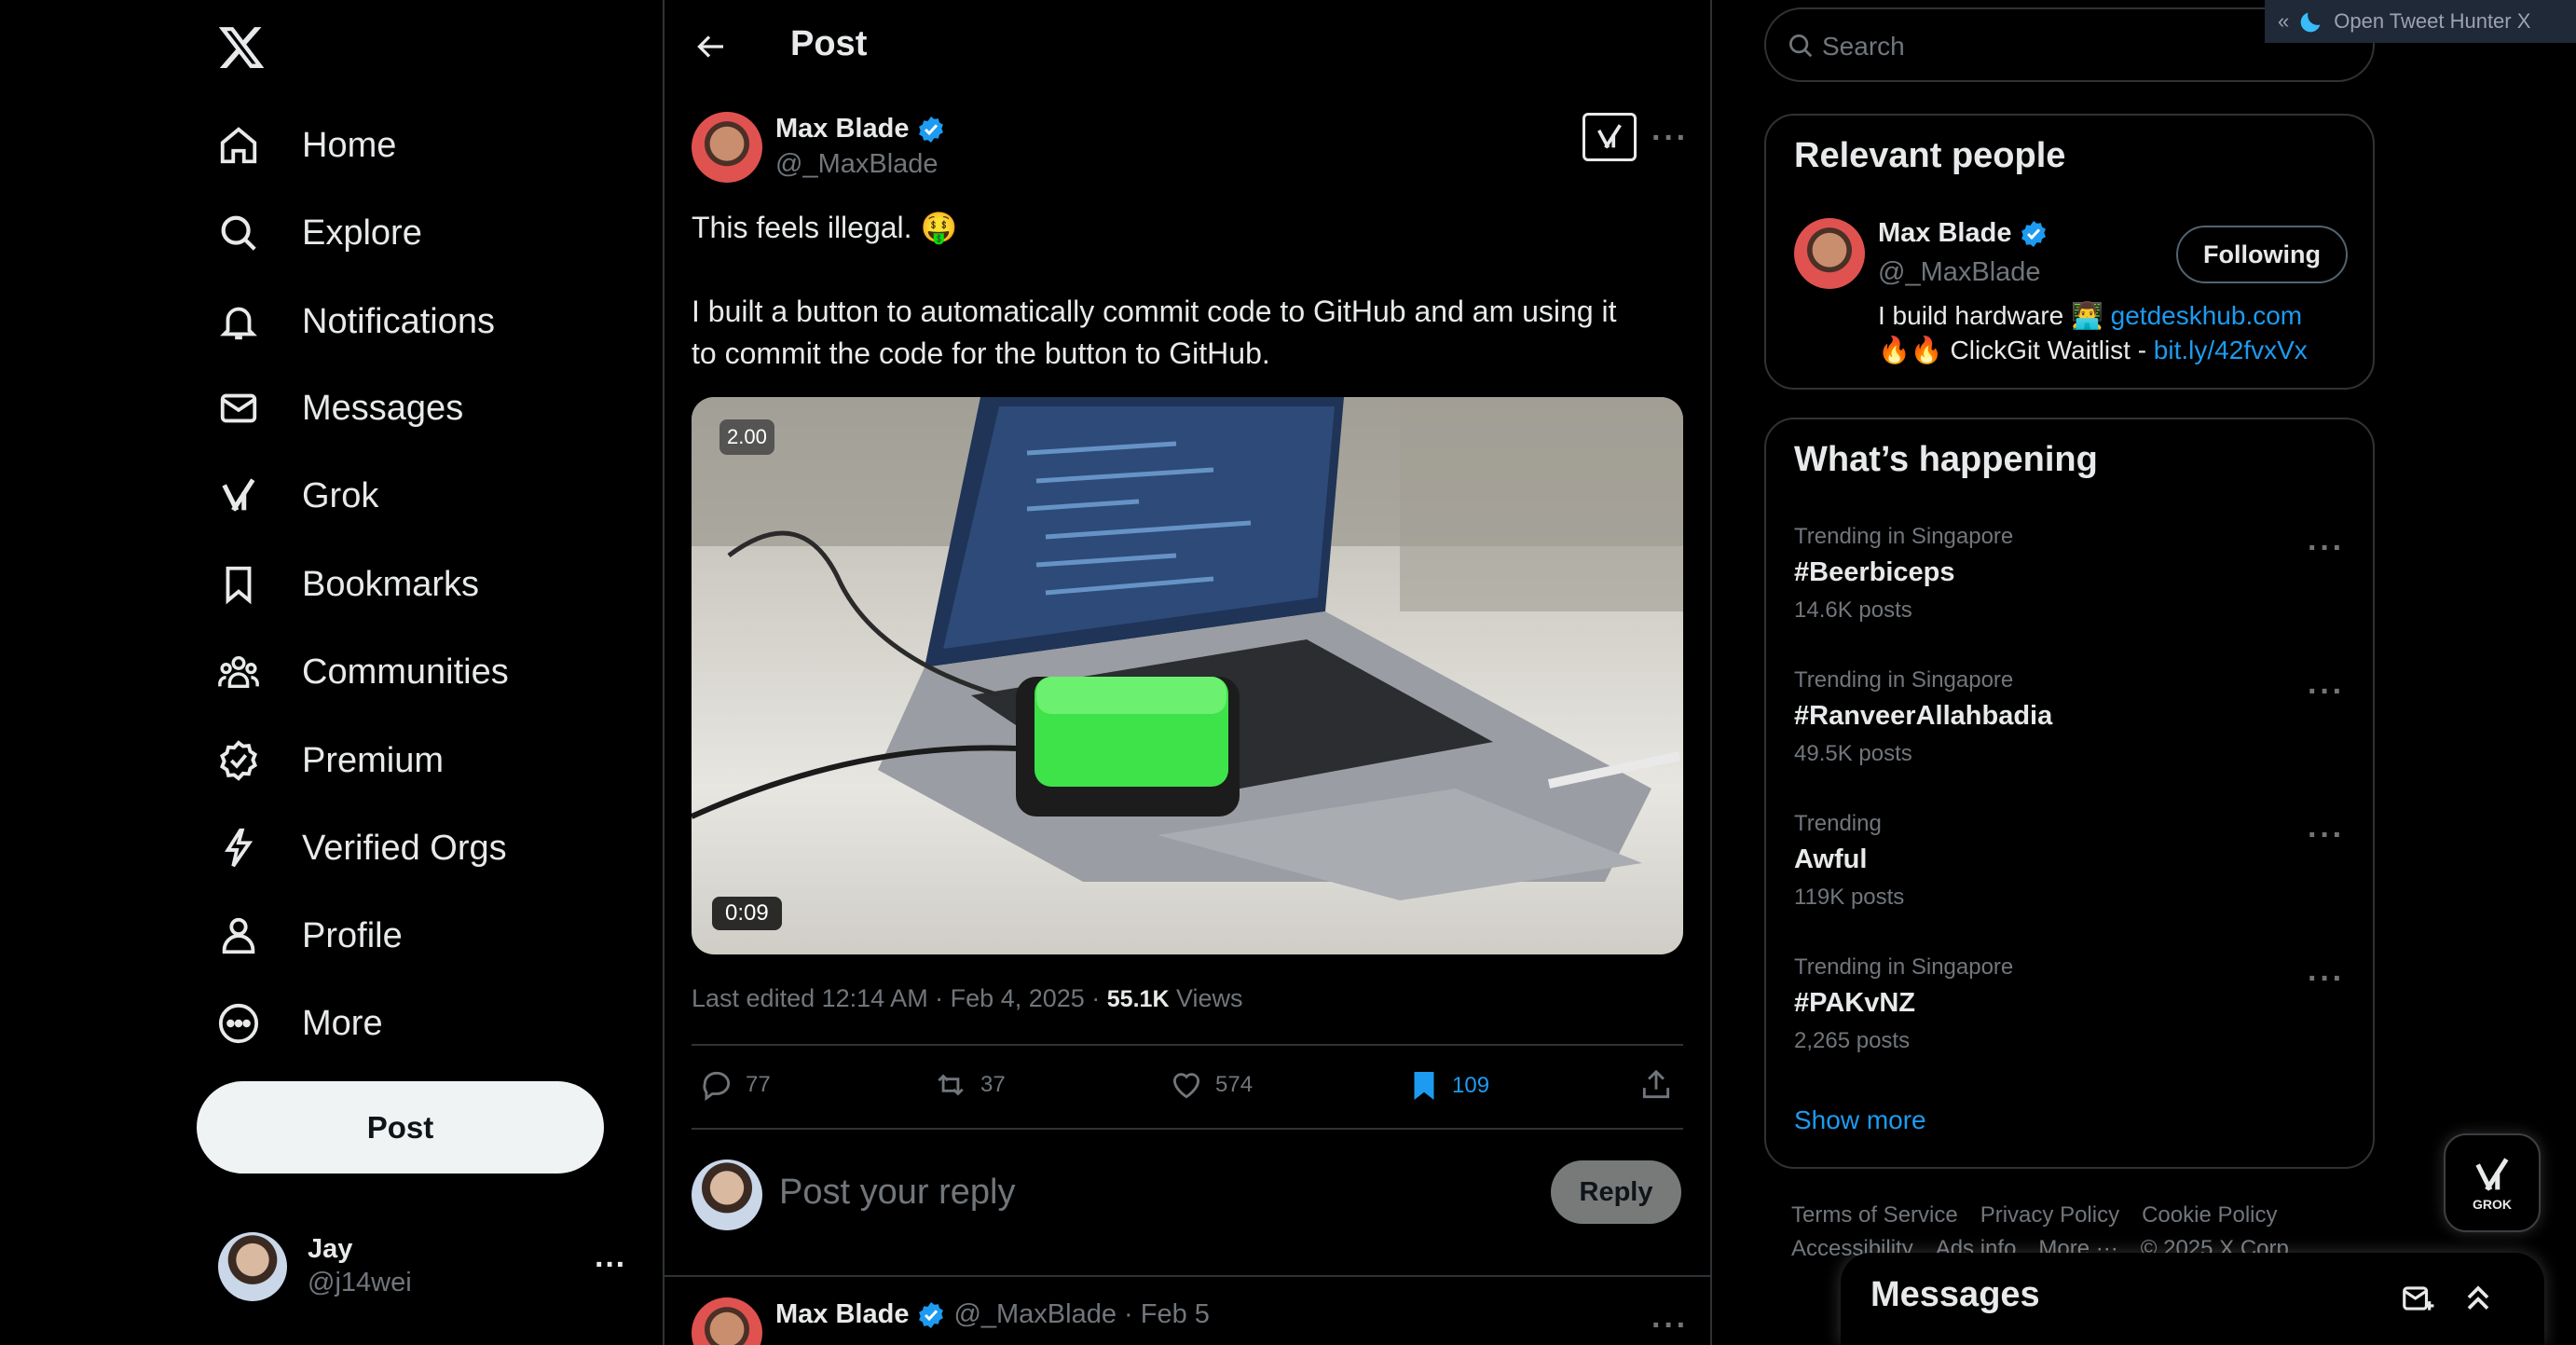 This screenshot has height=1345, width=2576. What do you see at coordinates (897, 1193) in the screenshot?
I see `reply-input: Post your reply` at bounding box center [897, 1193].